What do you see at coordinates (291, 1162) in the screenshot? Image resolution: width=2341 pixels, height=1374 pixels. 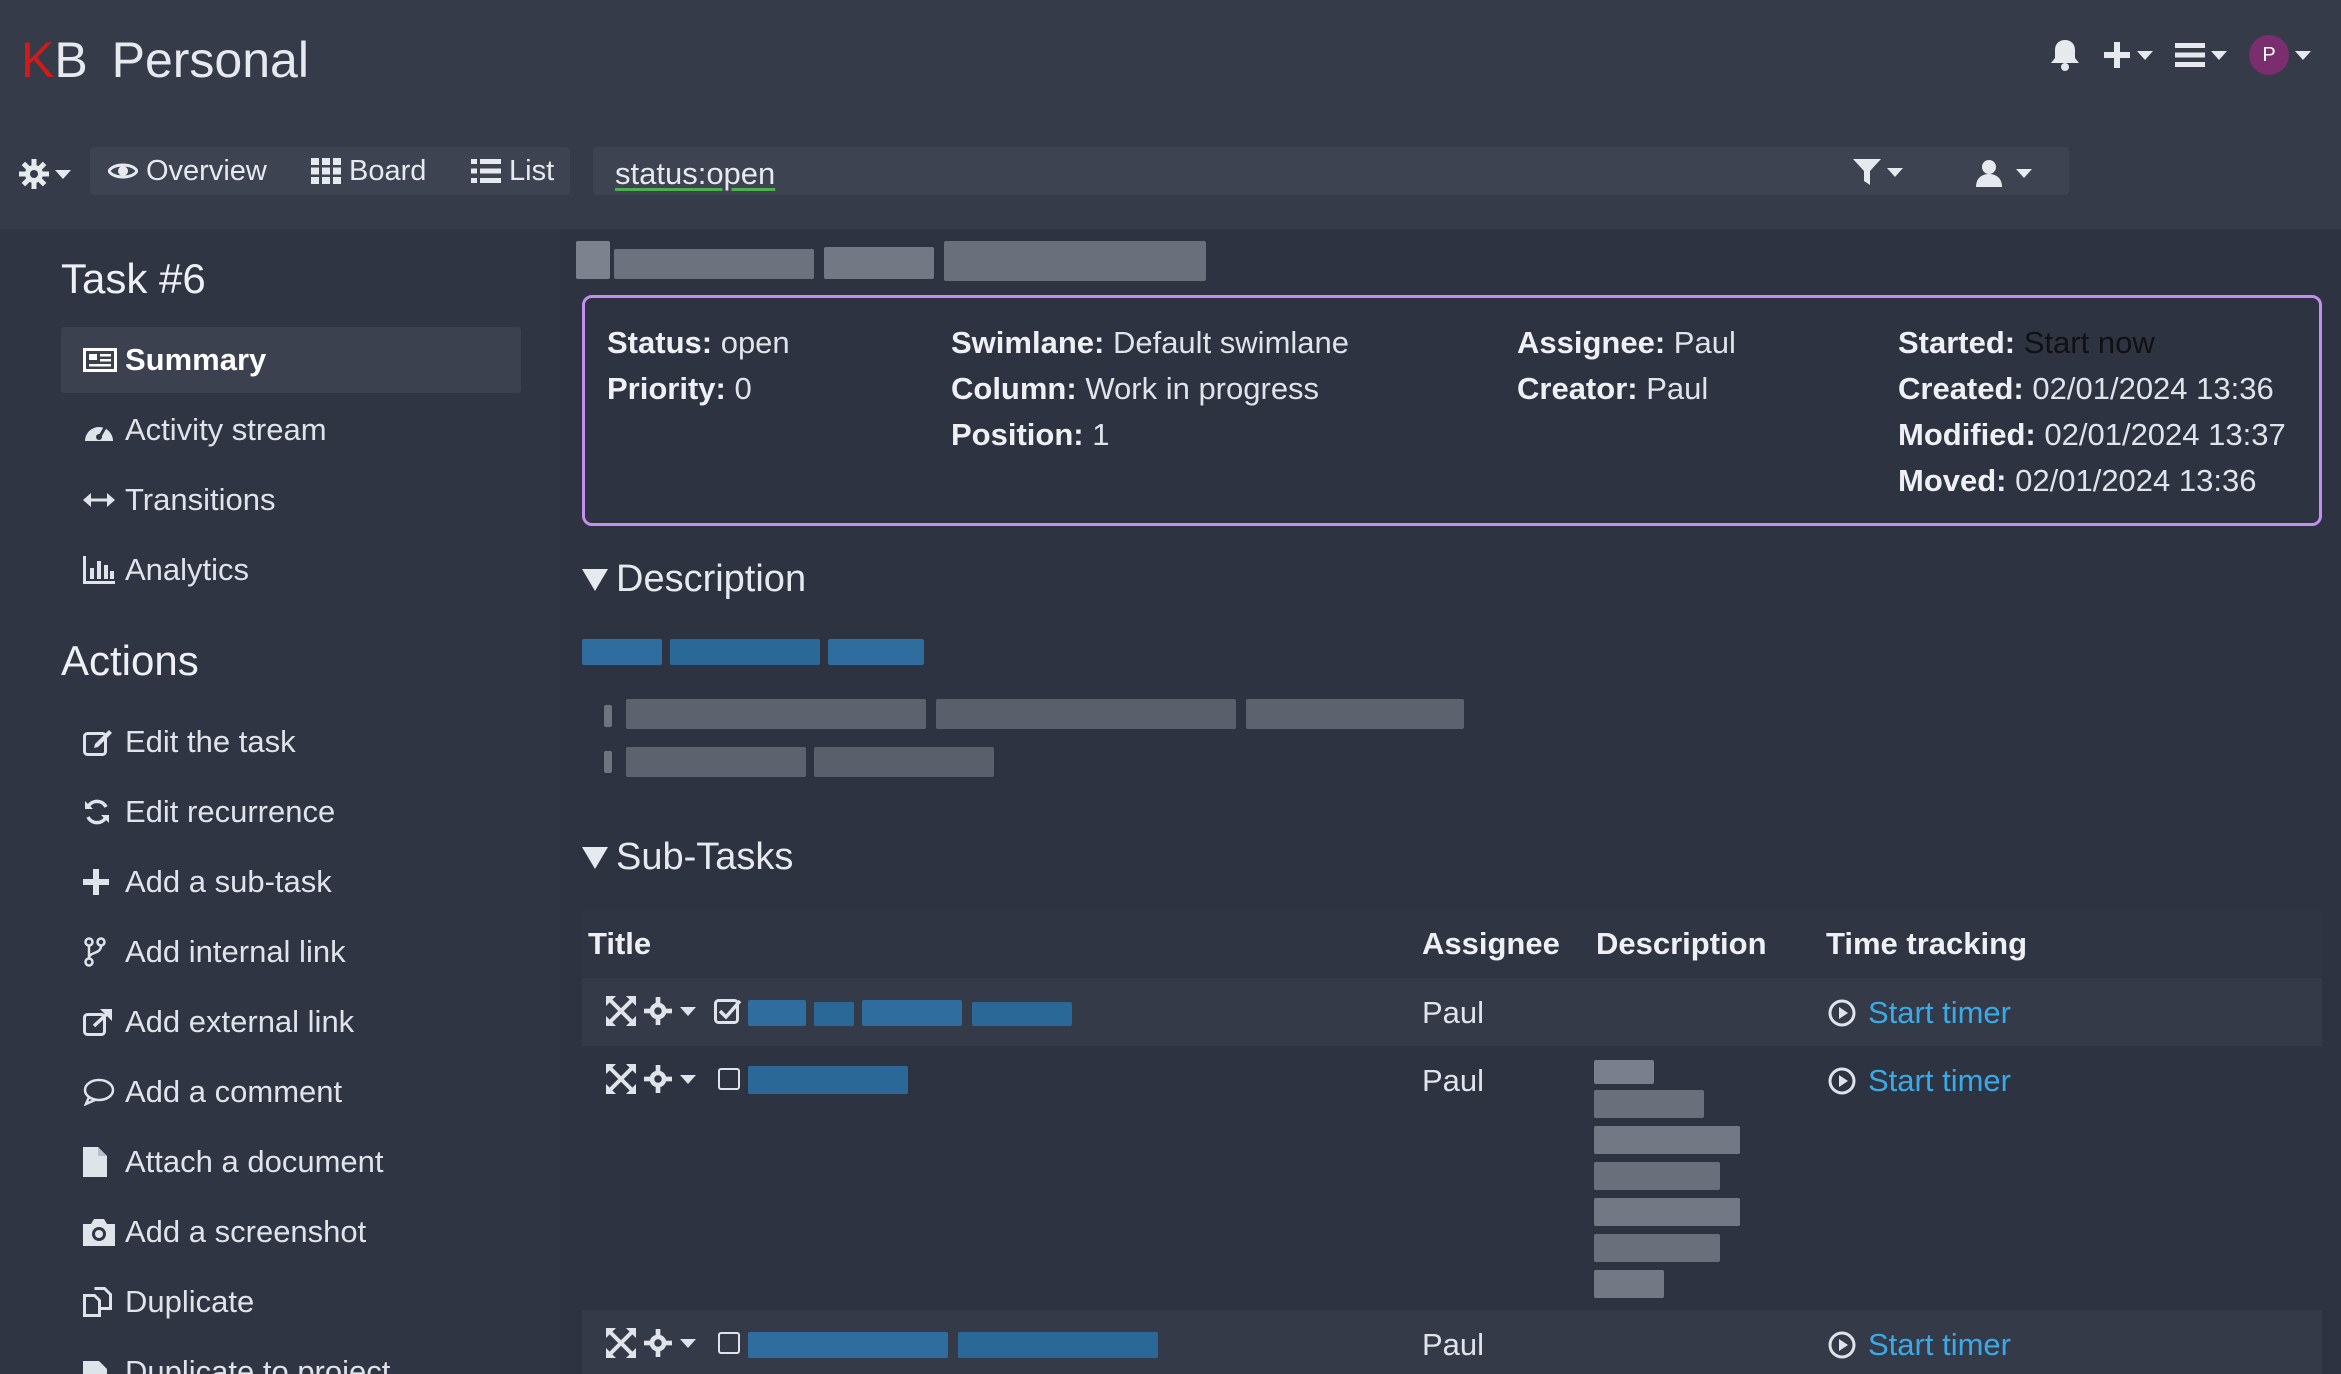 I see `action-attach-document: Attach a document` at bounding box center [291, 1162].